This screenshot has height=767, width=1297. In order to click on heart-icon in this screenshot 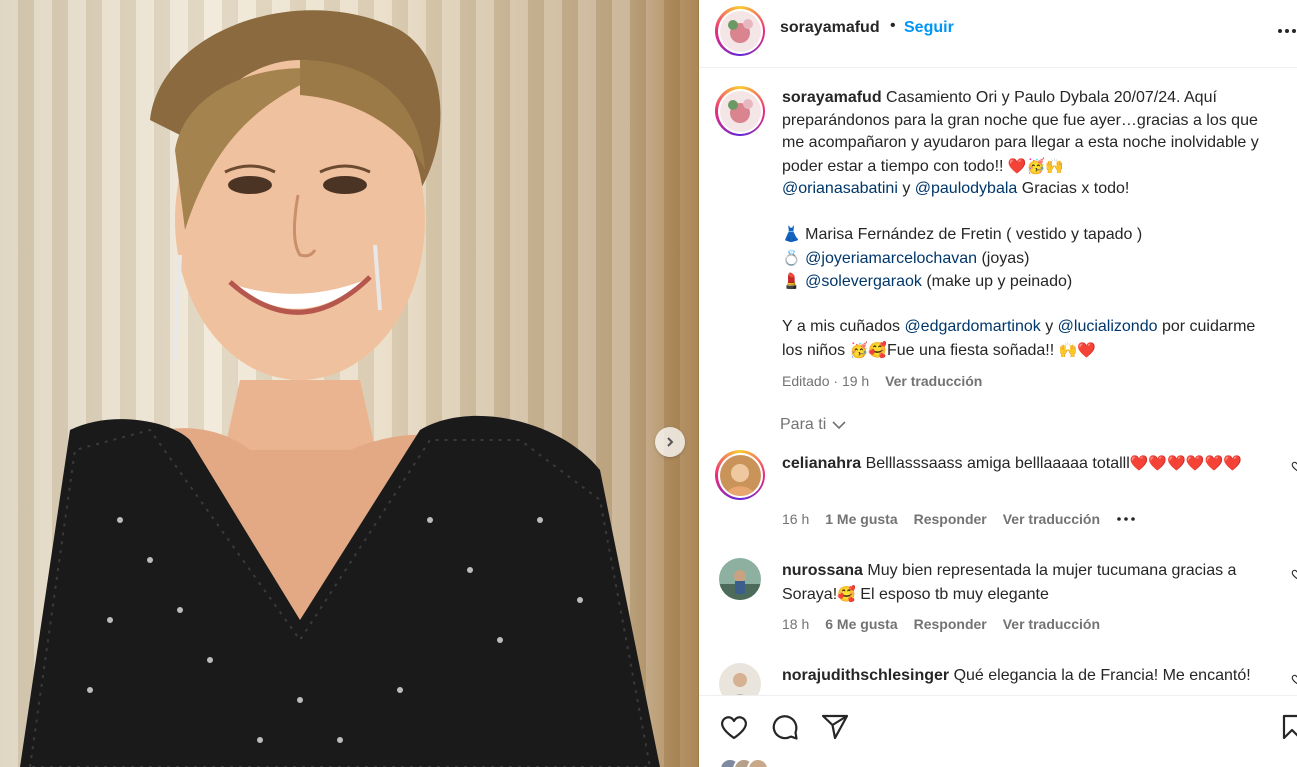, I will do `click(734, 728)`.